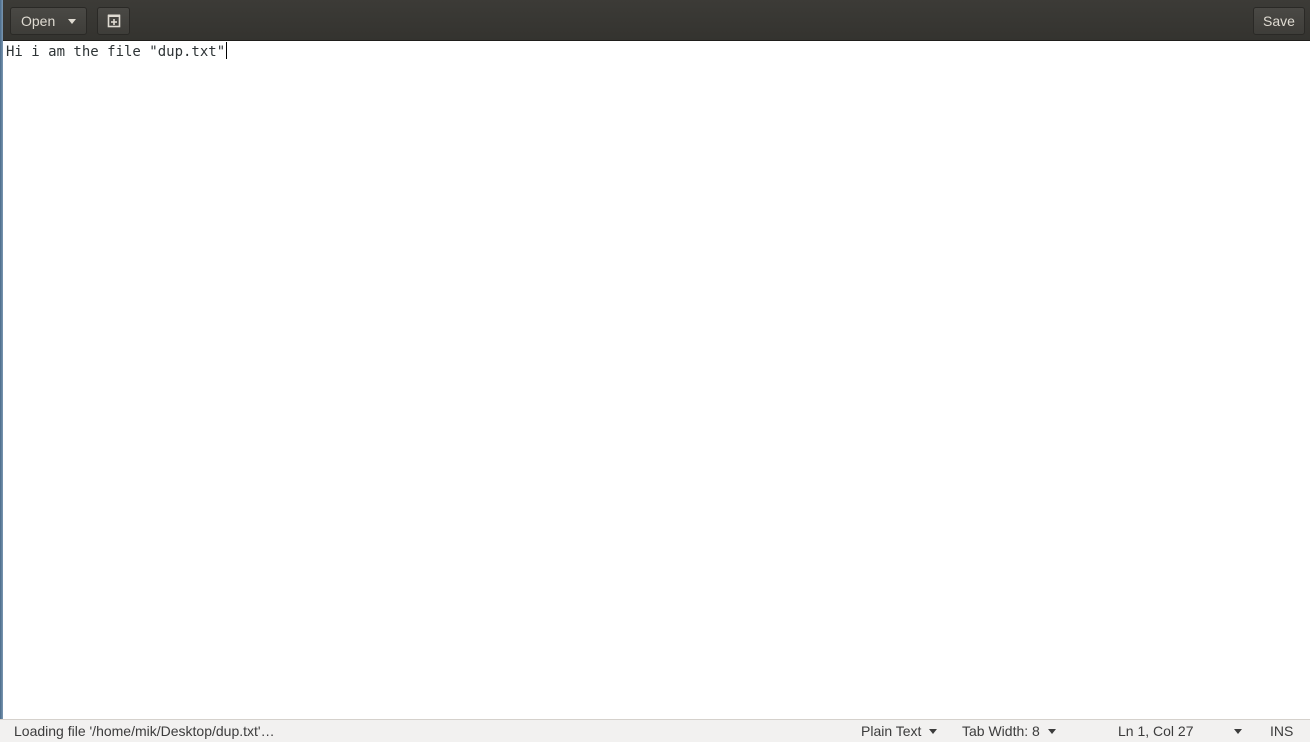 The height and width of the screenshot is (742, 1310). What do you see at coordinates (1001, 731) in the screenshot?
I see `tab-width-label: Tab Width: 8` at bounding box center [1001, 731].